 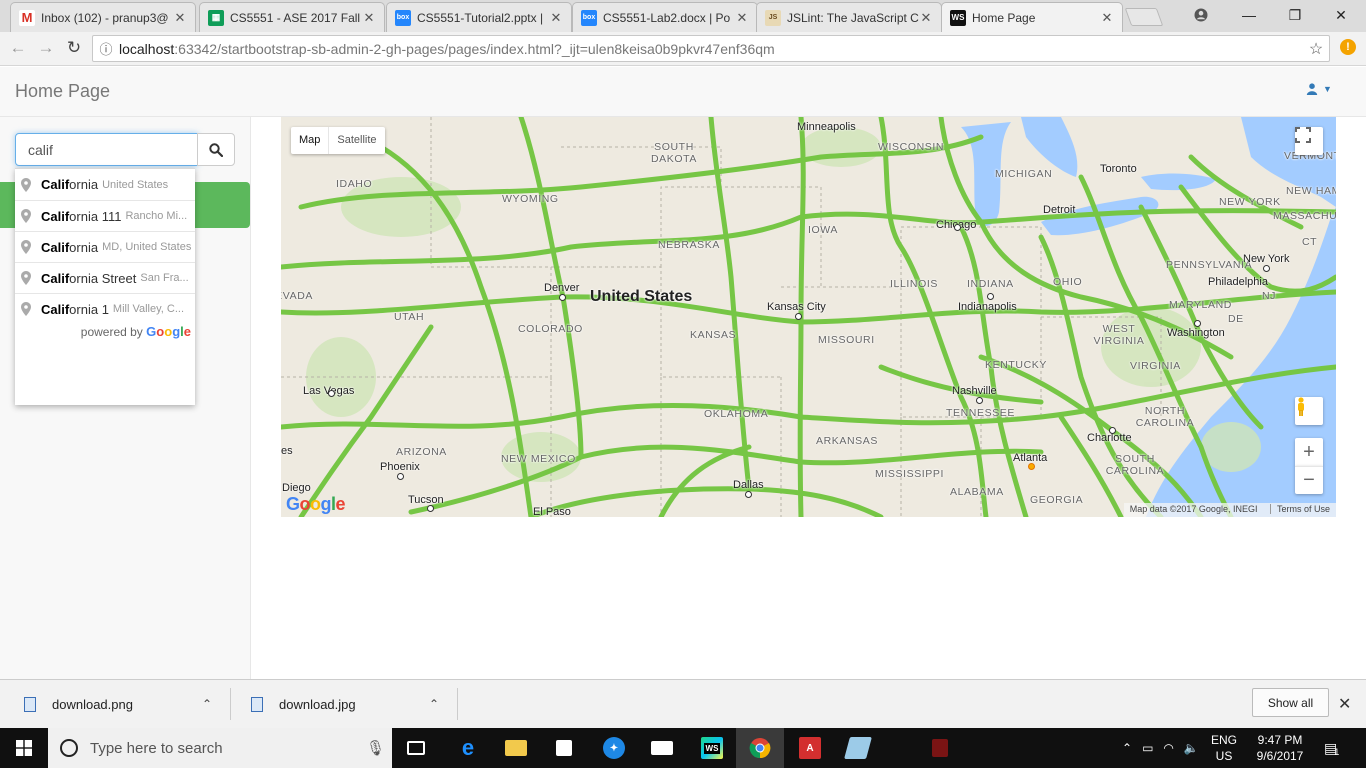 What do you see at coordinates (713, 335) in the screenshot?
I see `state-label: KANSAS` at bounding box center [713, 335].